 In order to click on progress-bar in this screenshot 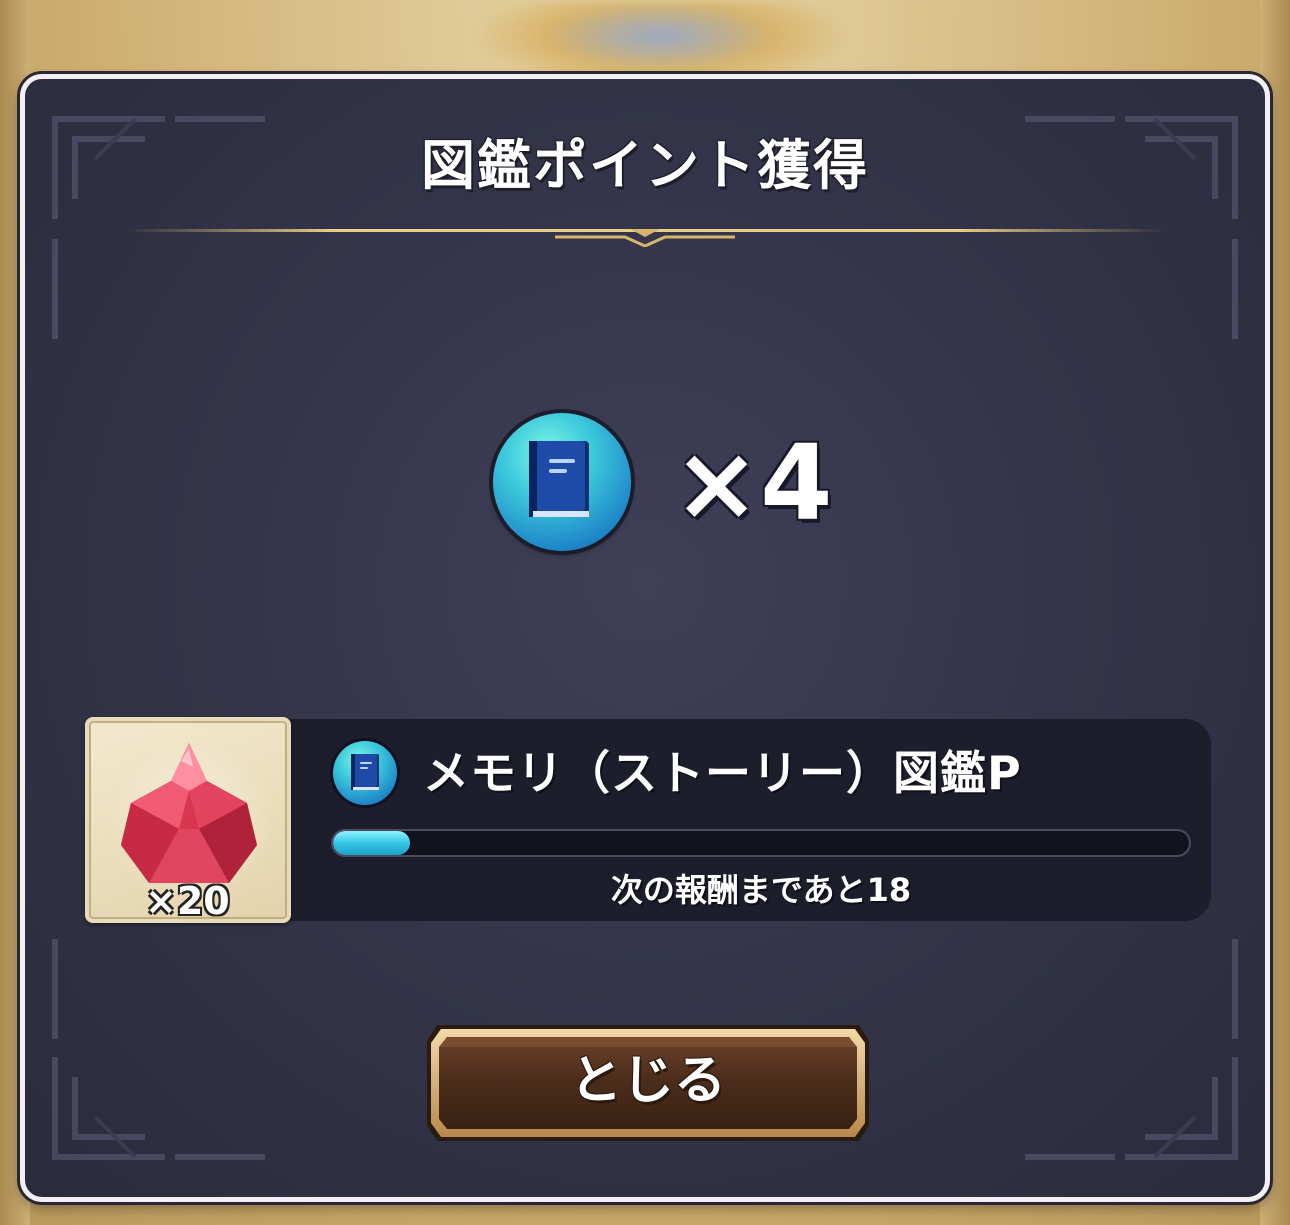, I will do `click(761, 843)`.